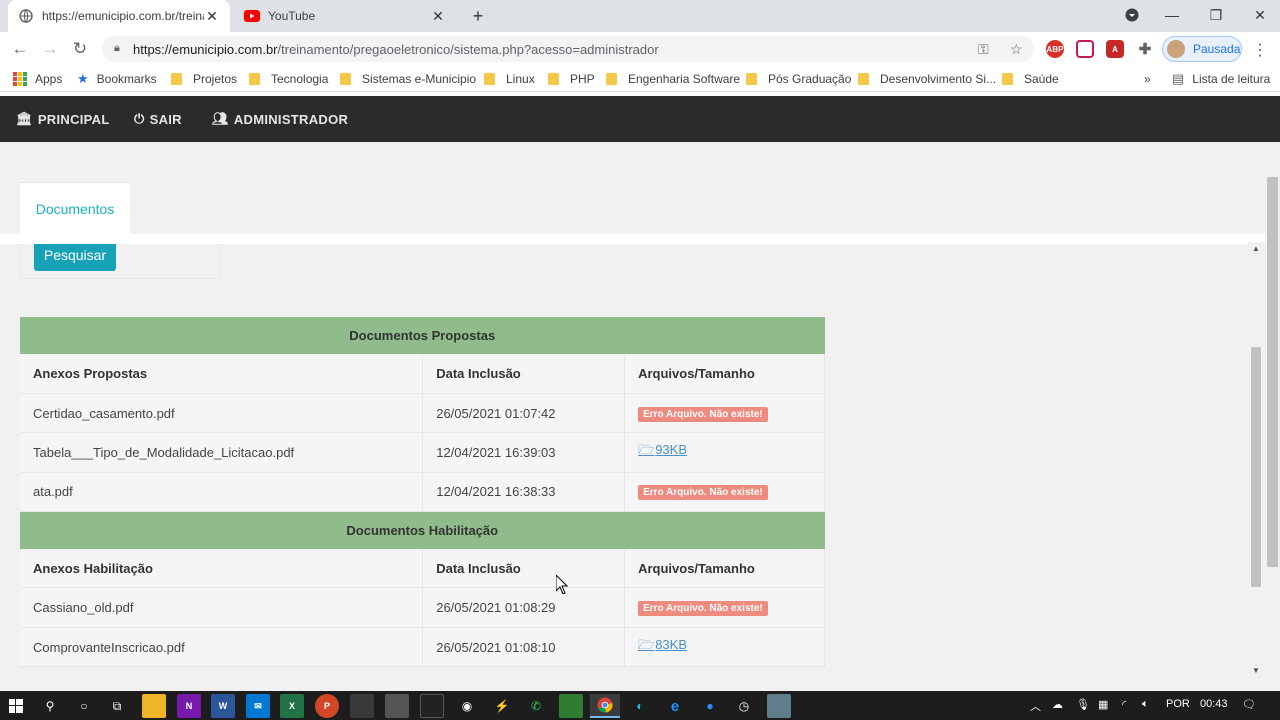  Describe the element at coordinates (117, 48) in the screenshot. I see `lock-icon: 🔒︎` at that location.